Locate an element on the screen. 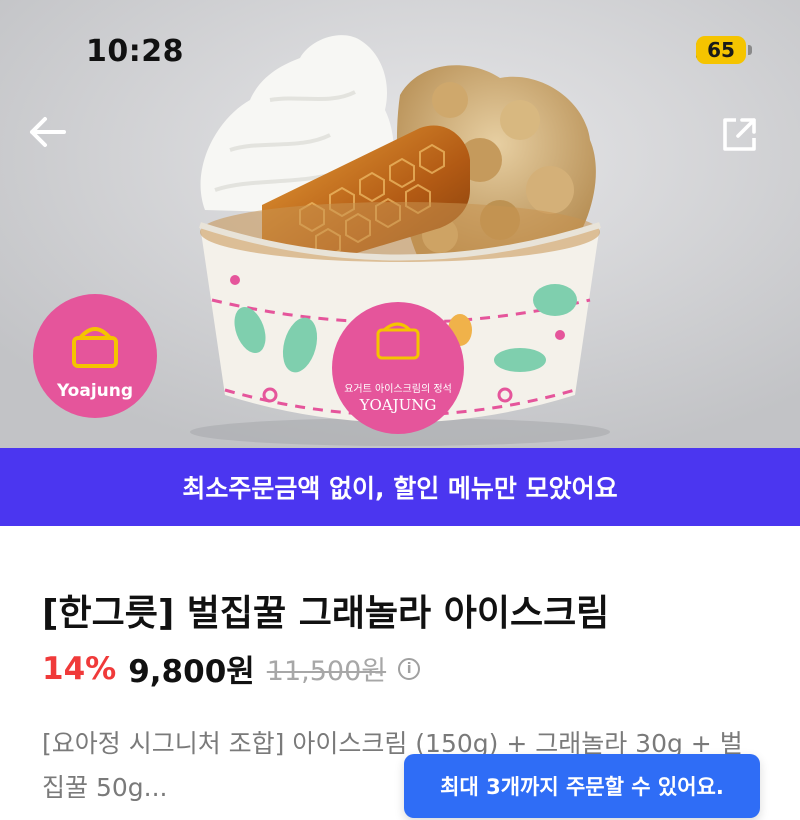 The image size is (800, 820). order-limit-toast: 최대 3개까지 주문할 수 있어요. is located at coordinates (582, 786).